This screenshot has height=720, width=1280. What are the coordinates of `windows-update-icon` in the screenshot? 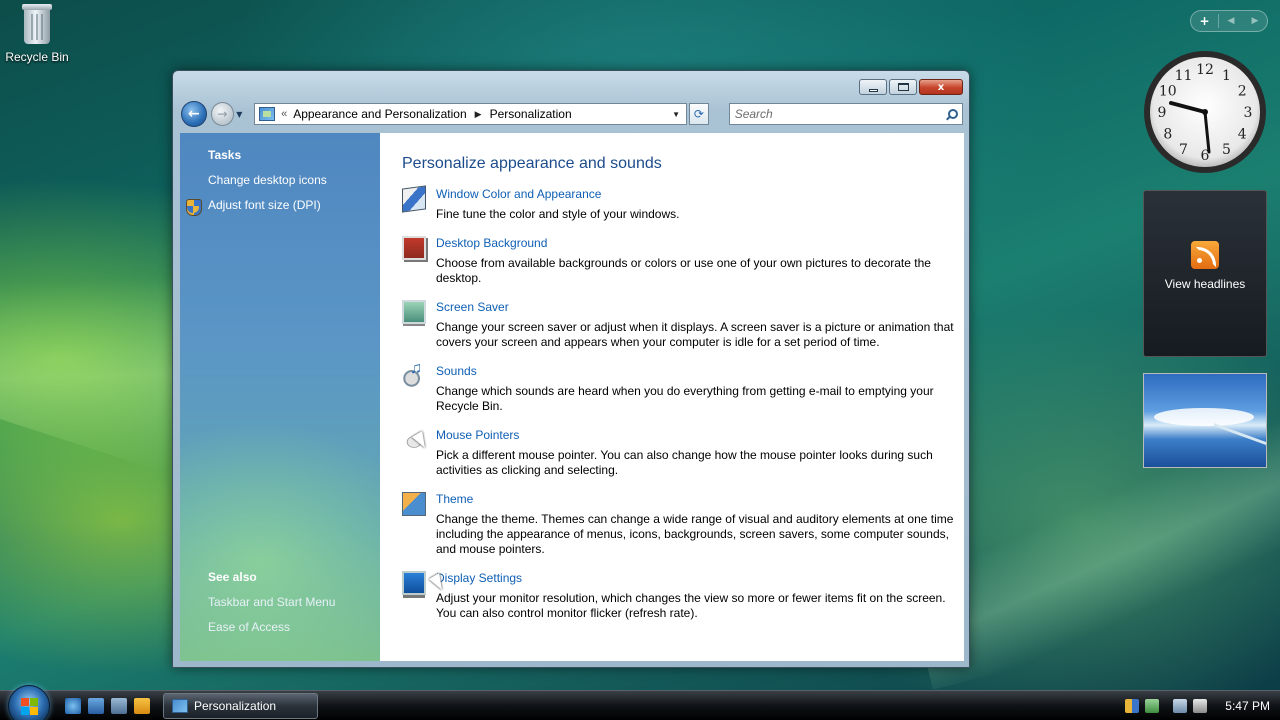 It's located at (1152, 706).